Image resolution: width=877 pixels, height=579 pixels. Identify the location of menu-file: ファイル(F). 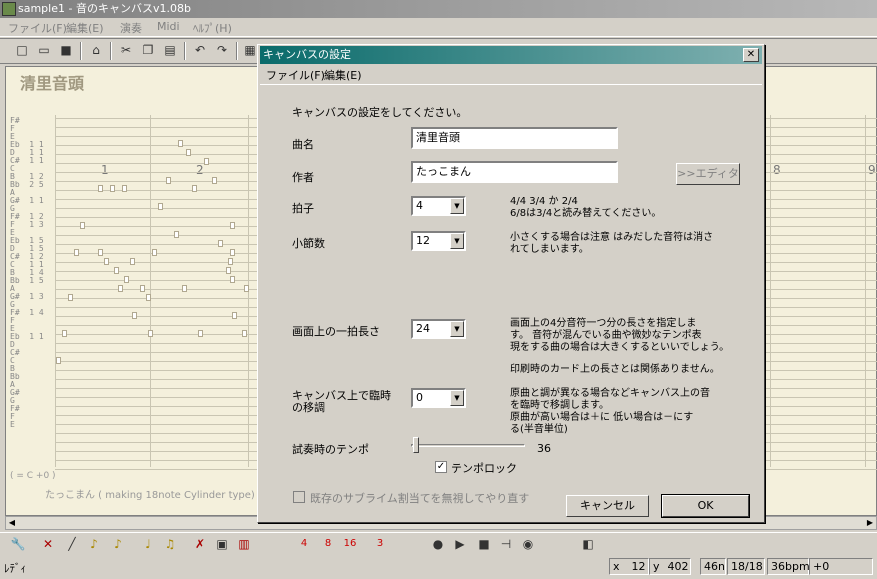
(37, 28).